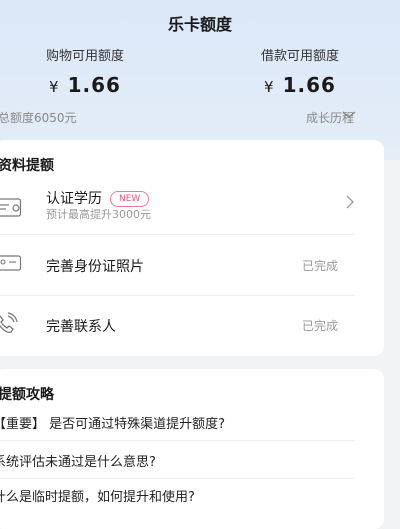  What do you see at coordinates (300, 71) in the screenshot?
I see `loan-credit: 借款可用额度 ¥1.66` at bounding box center [300, 71].